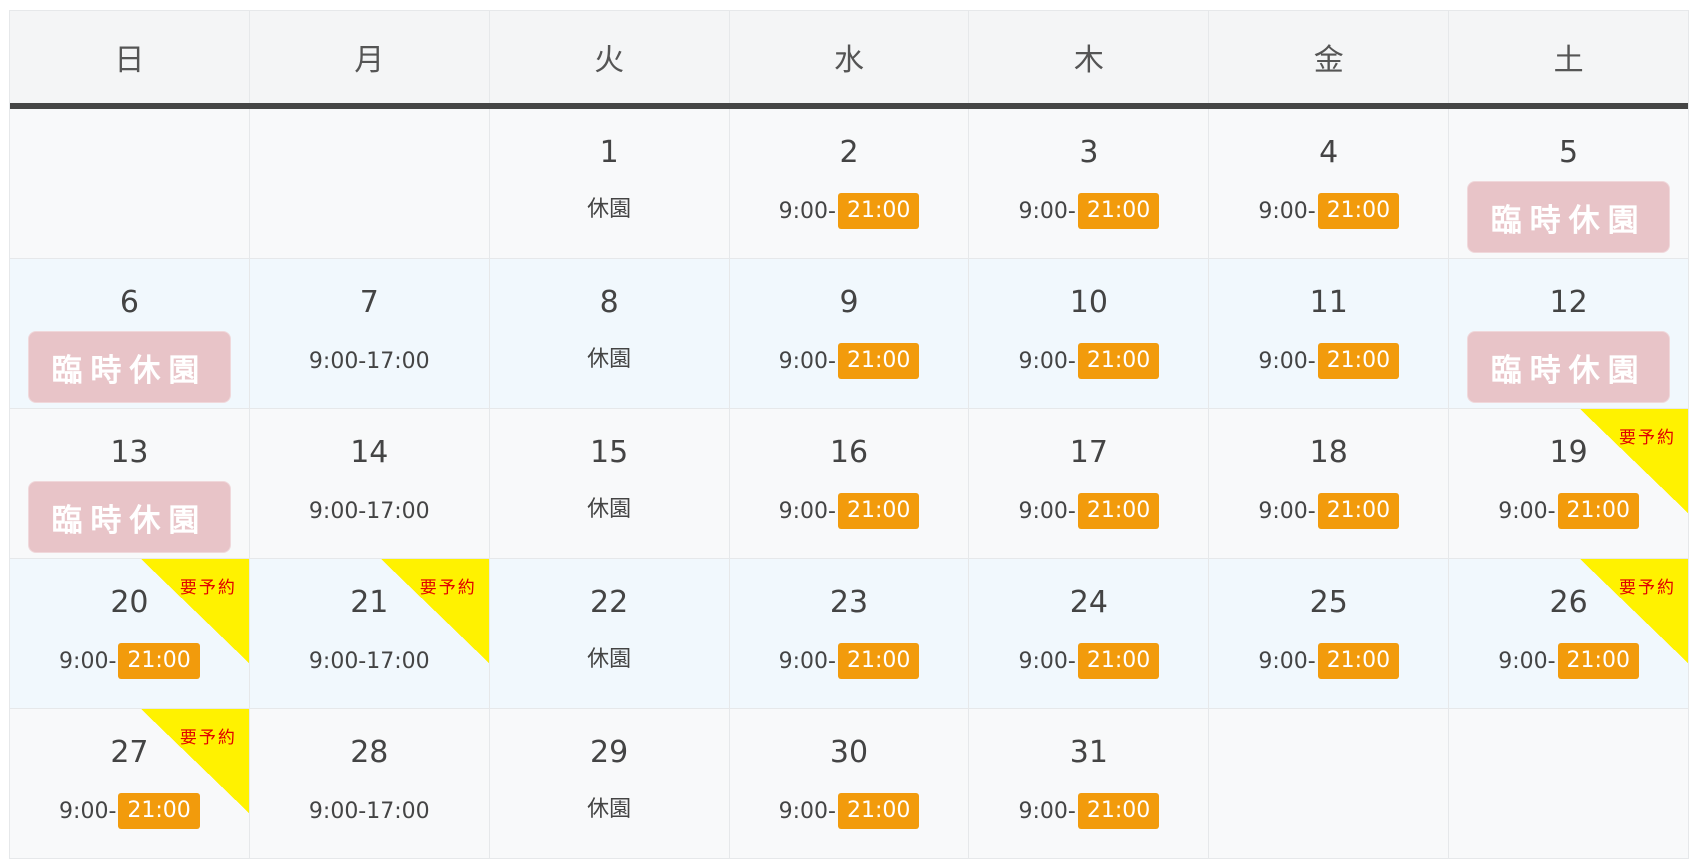 Image resolution: width=1696 pixels, height=864 pixels. Describe the element at coordinates (130, 57) in the screenshot. I see `weekday-sun: 日` at that location.